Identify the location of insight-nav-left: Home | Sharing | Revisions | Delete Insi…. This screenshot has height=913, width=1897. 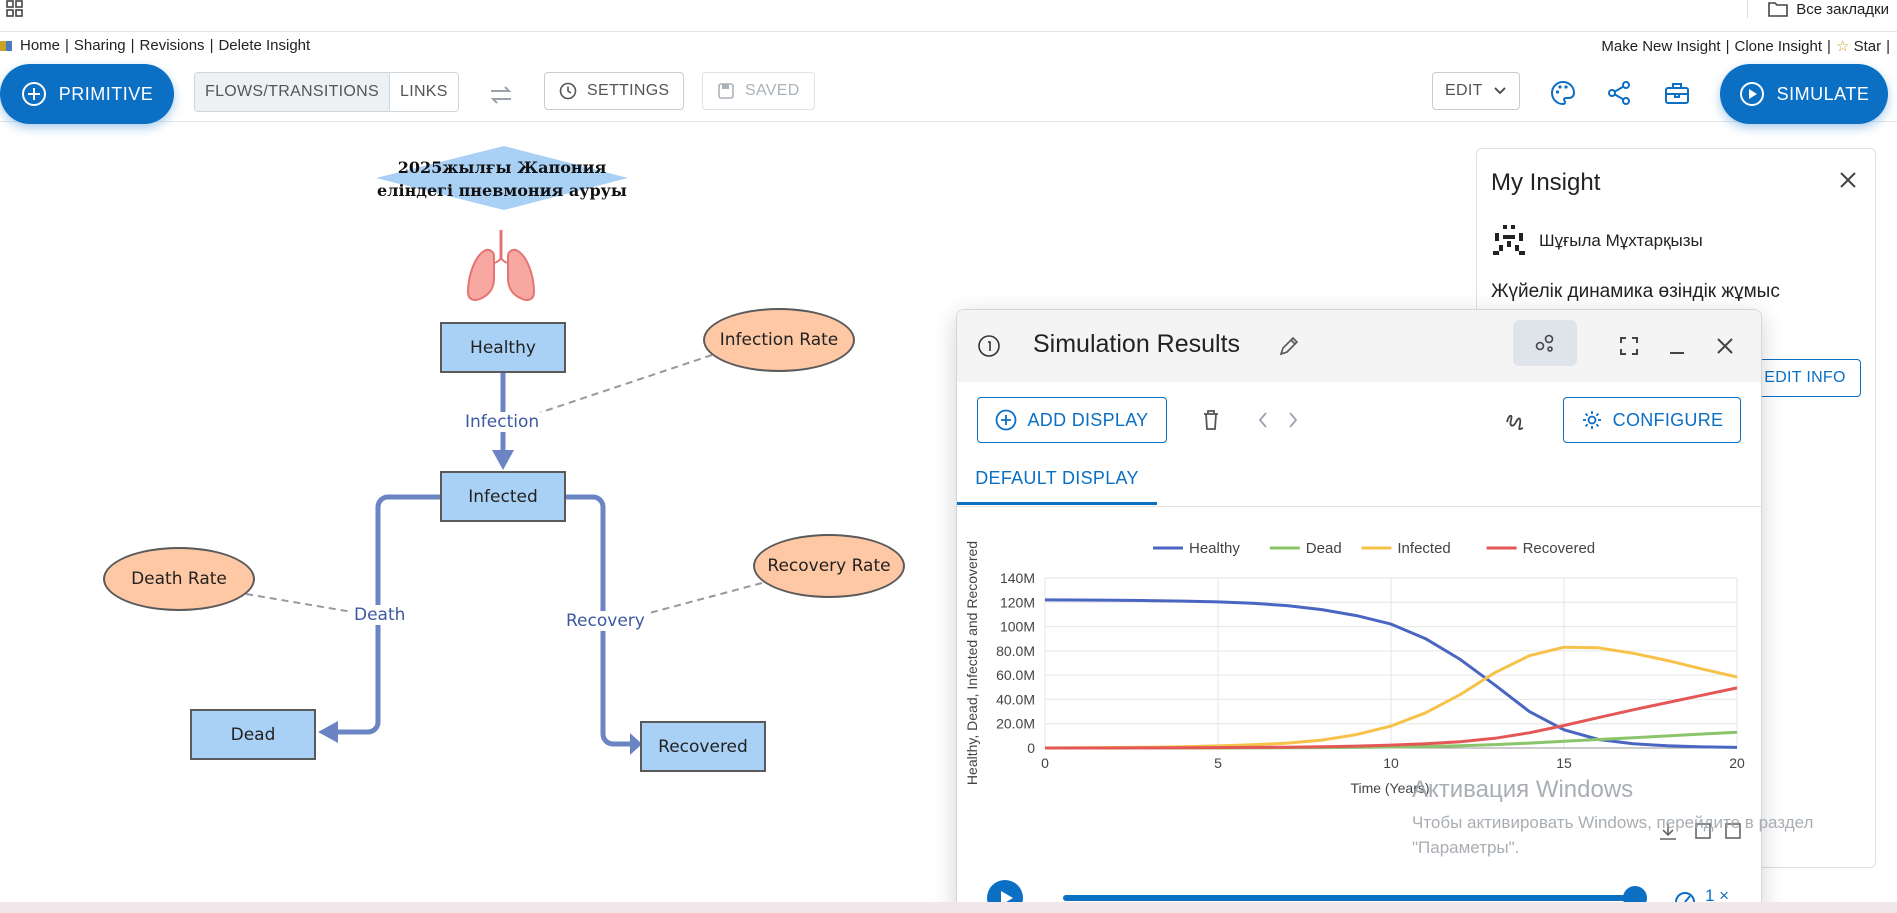
(155, 45).